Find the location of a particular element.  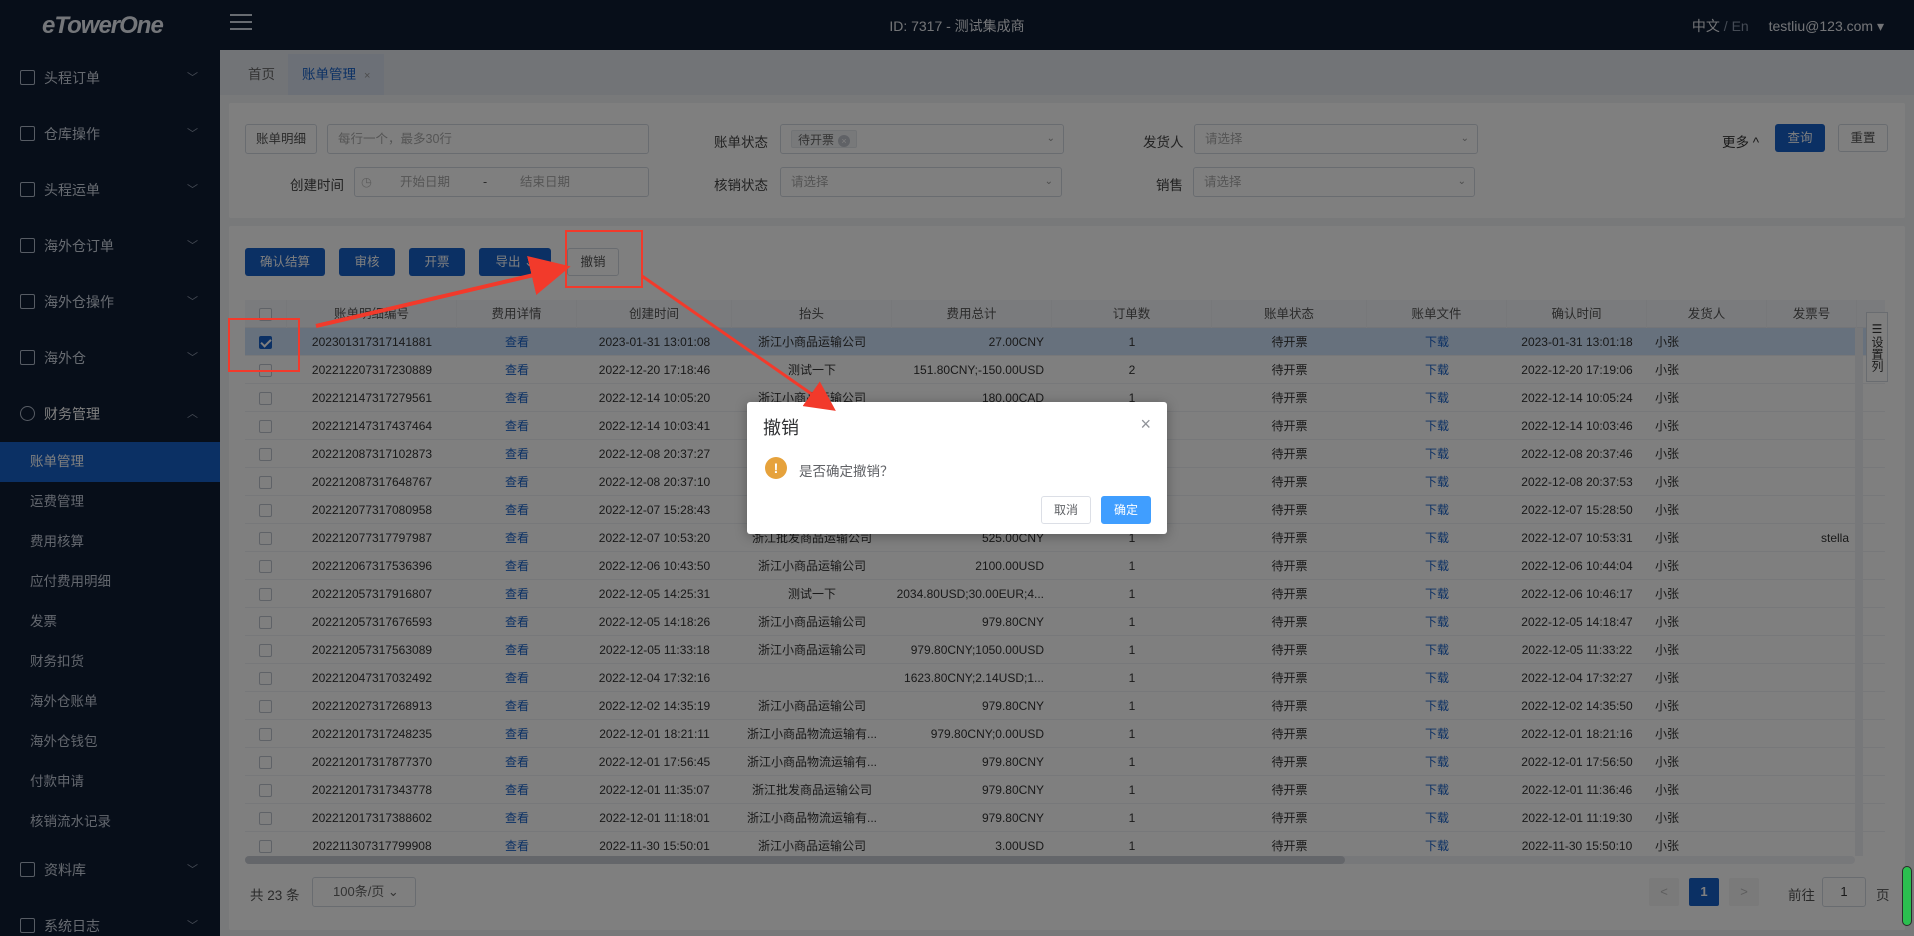

scroll-indicator is located at coordinates (1907, 896).